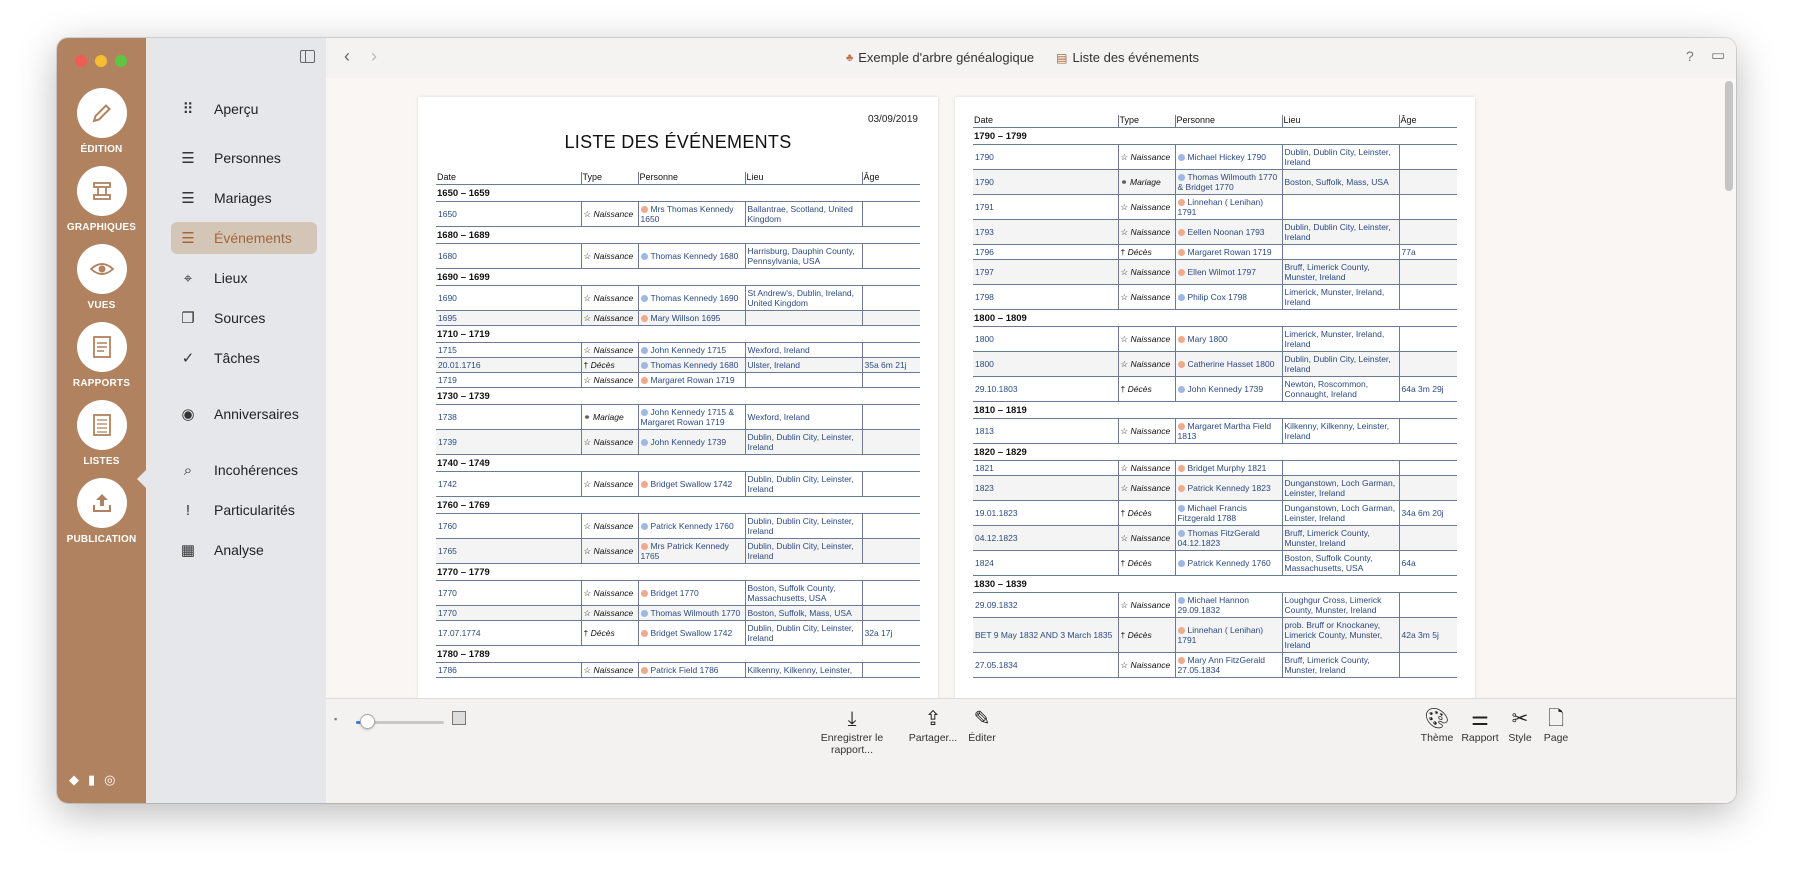 The image size is (1793, 878). Describe the element at coordinates (244, 158) in the screenshot. I see `sidebar-item-personnes: ☰ Personnes` at that location.